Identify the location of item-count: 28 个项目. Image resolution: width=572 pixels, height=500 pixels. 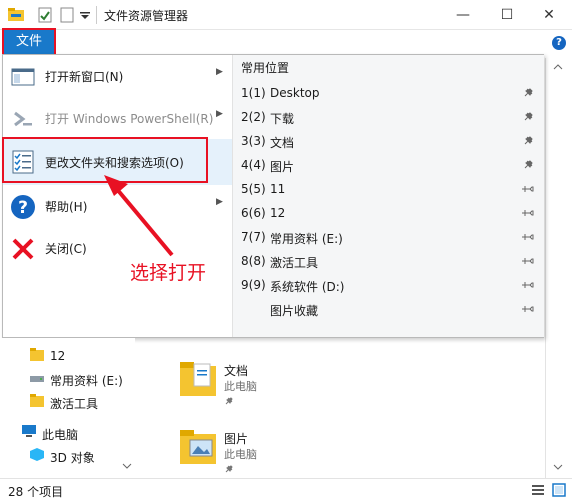
(36, 492).